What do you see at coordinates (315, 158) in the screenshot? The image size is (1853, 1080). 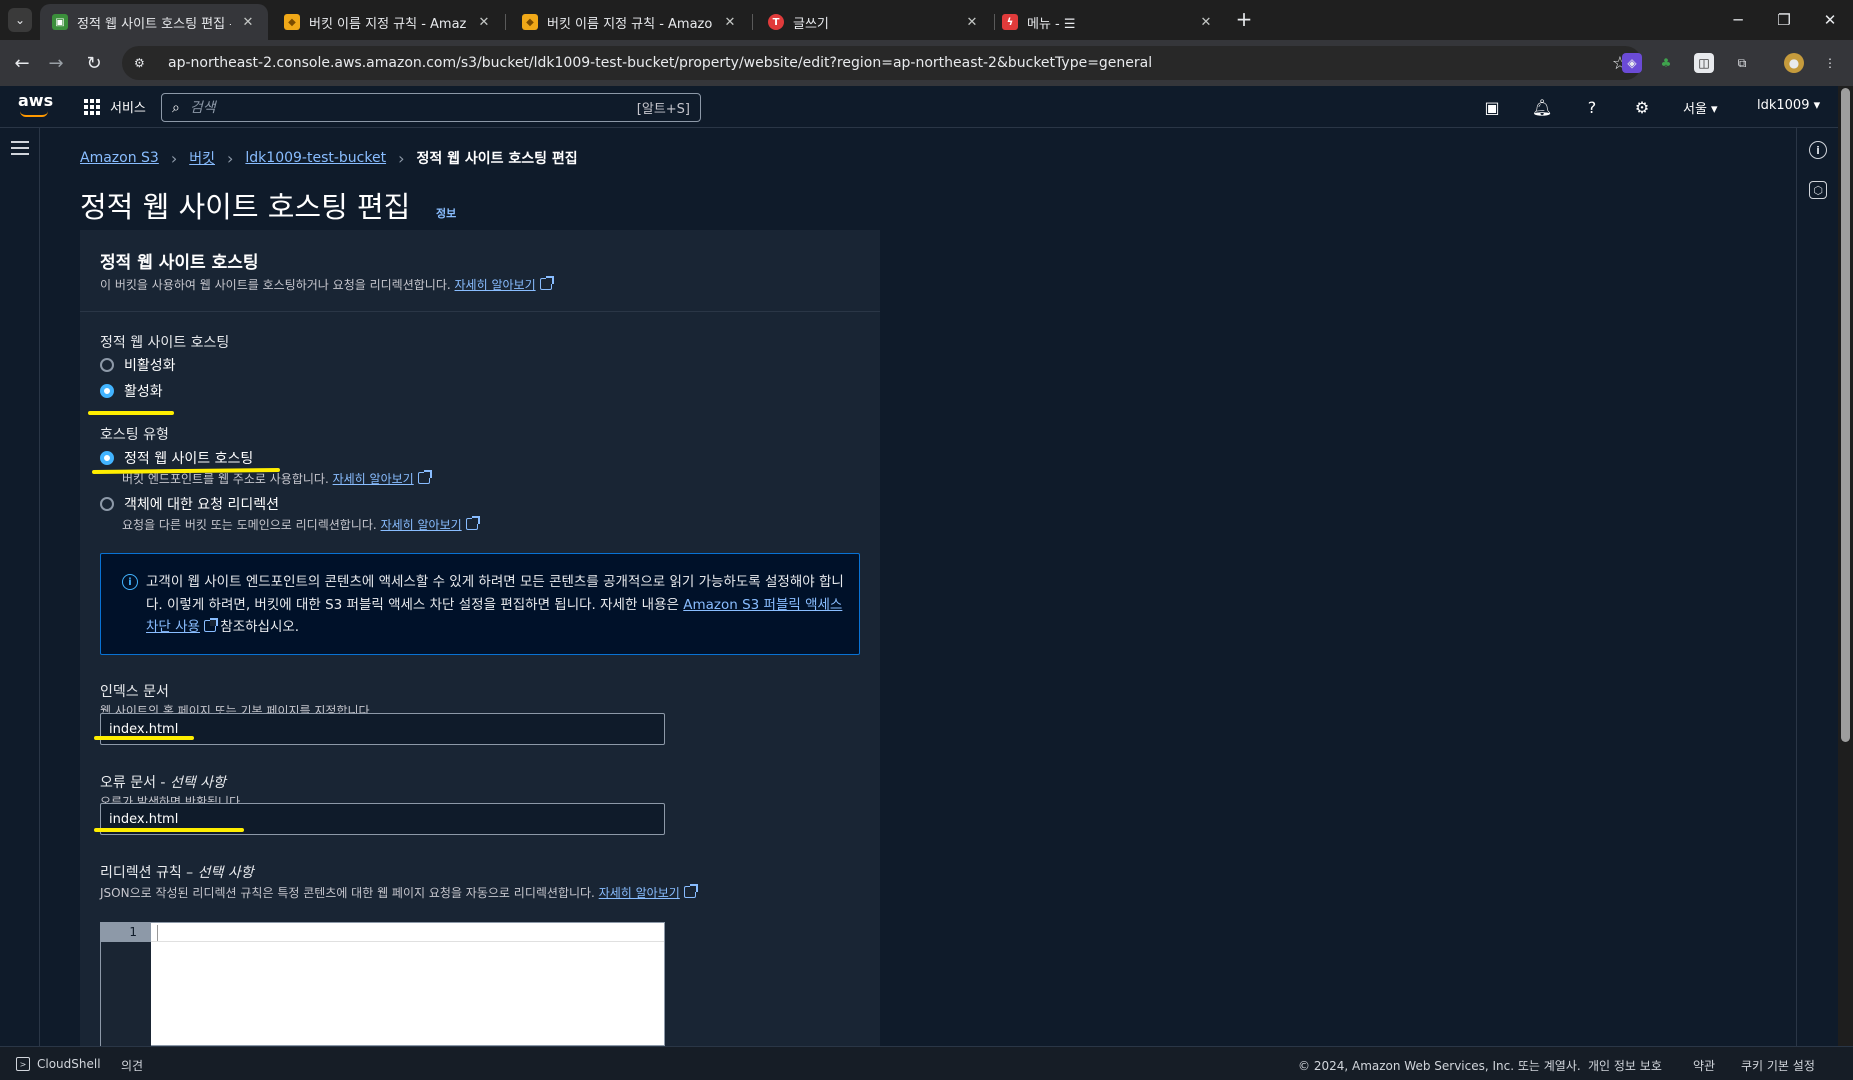 I see `breadcrumb-bucket-name: ldk1009-test-bucket` at bounding box center [315, 158].